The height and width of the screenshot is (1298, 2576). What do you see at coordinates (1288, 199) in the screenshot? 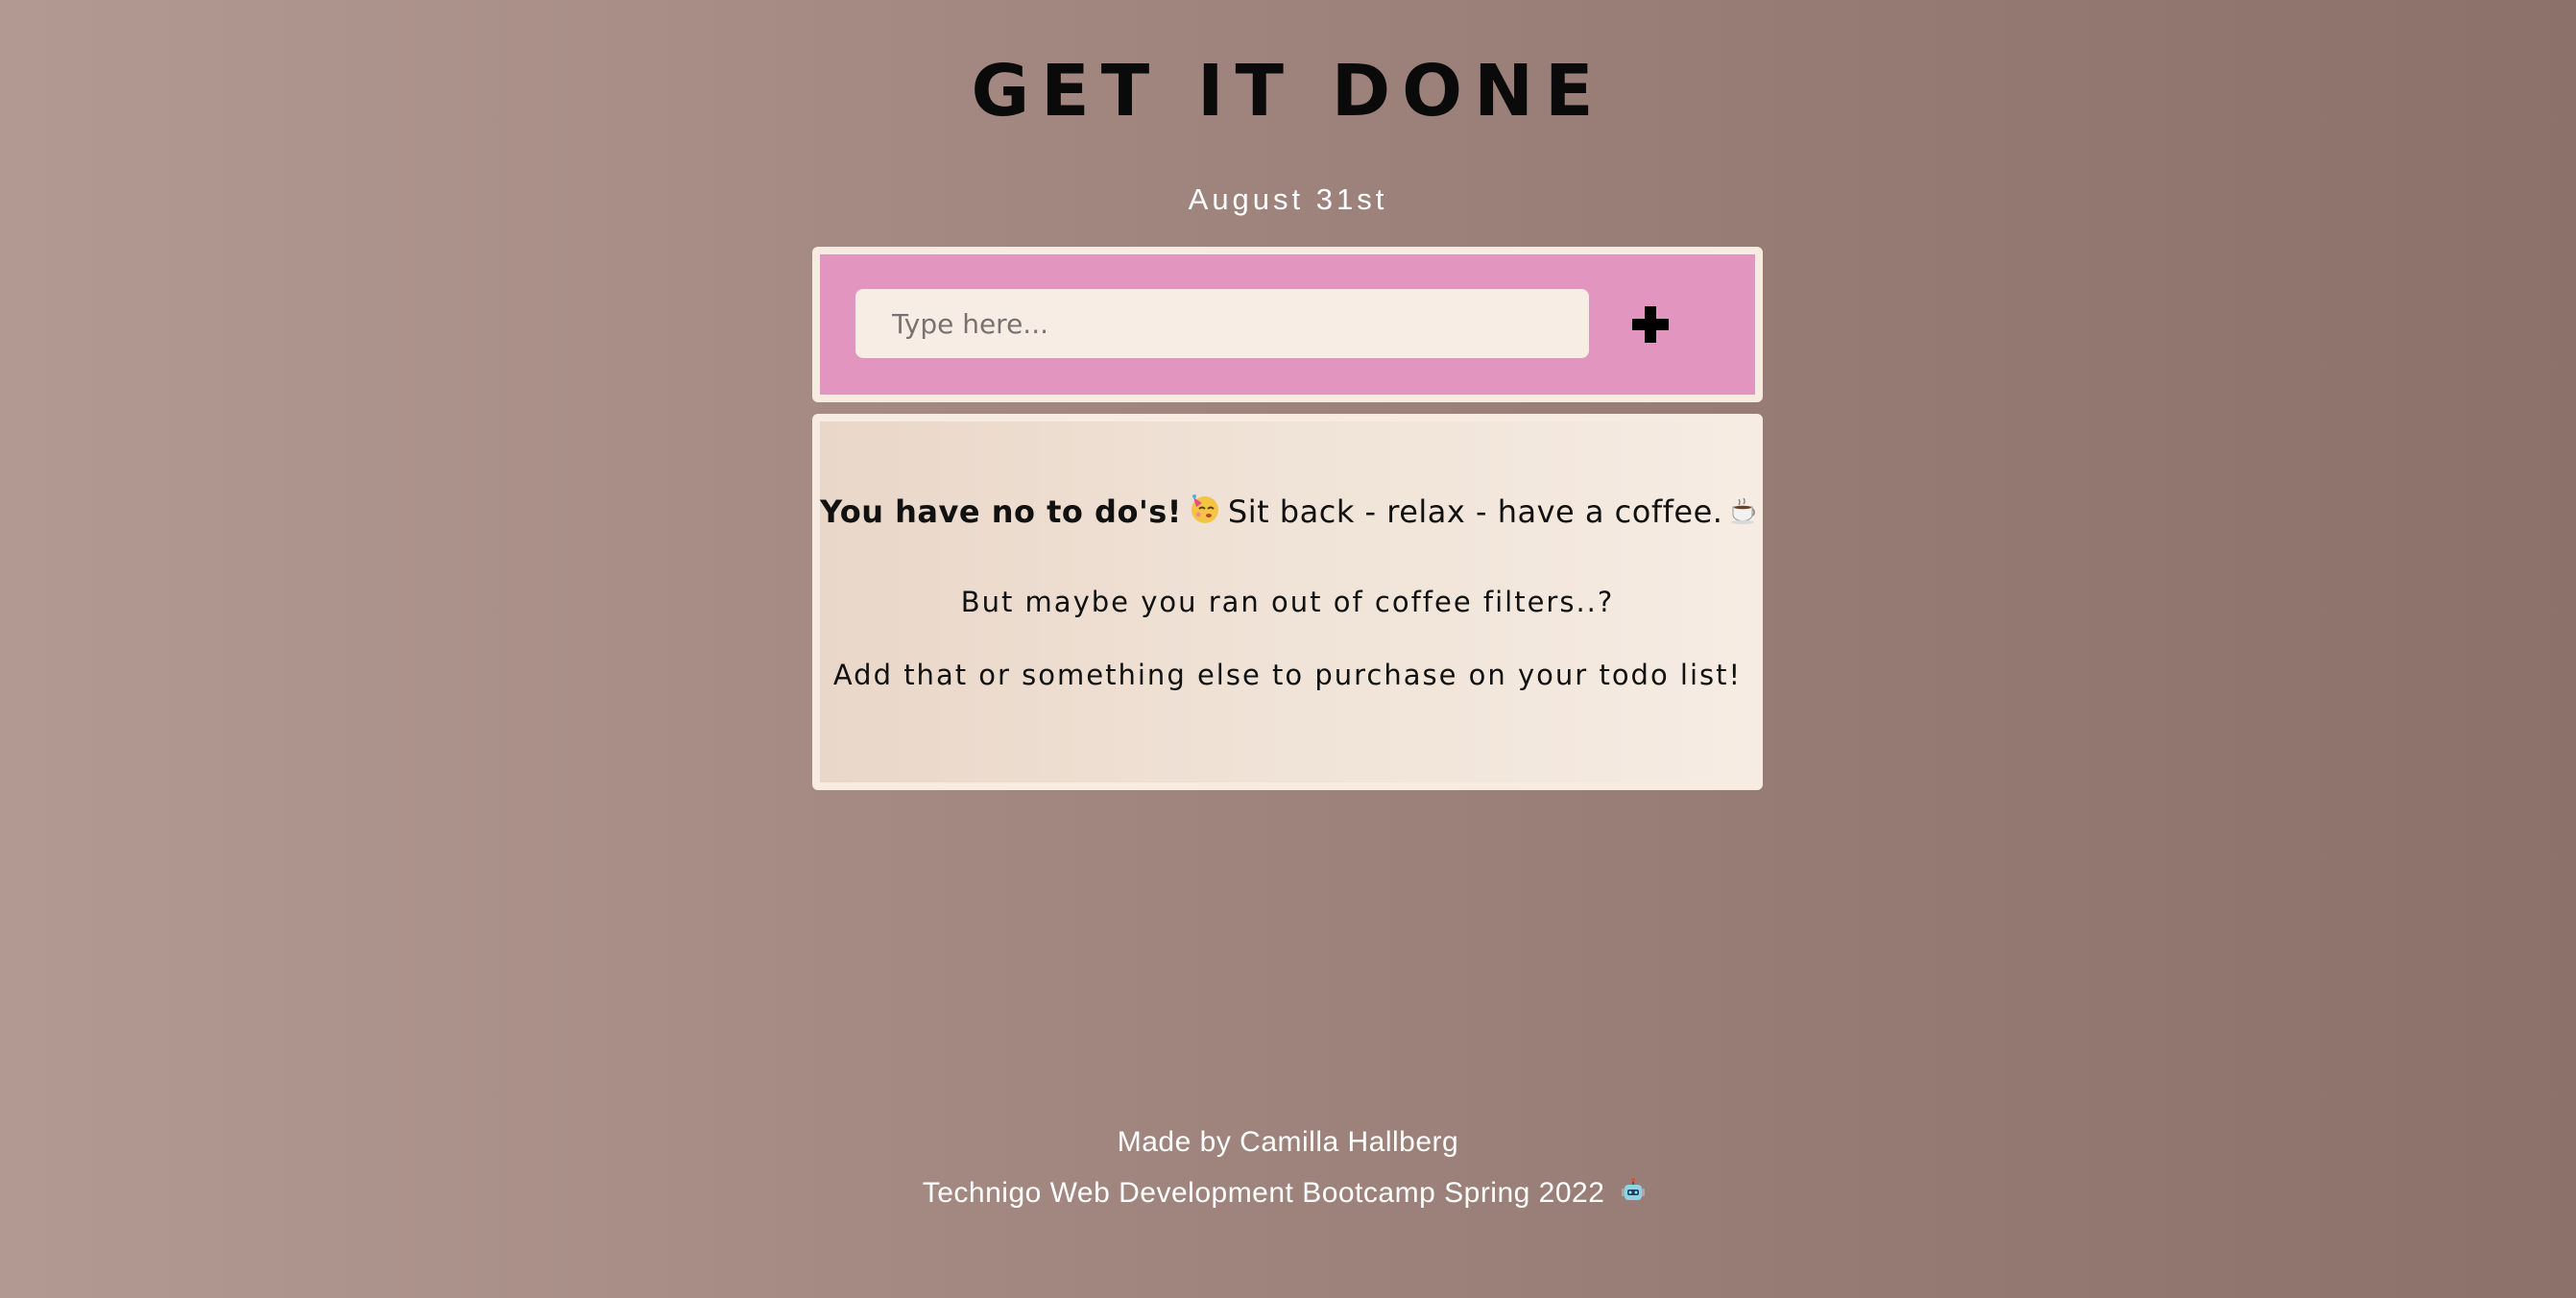
I see `current-date: August 31st` at bounding box center [1288, 199].